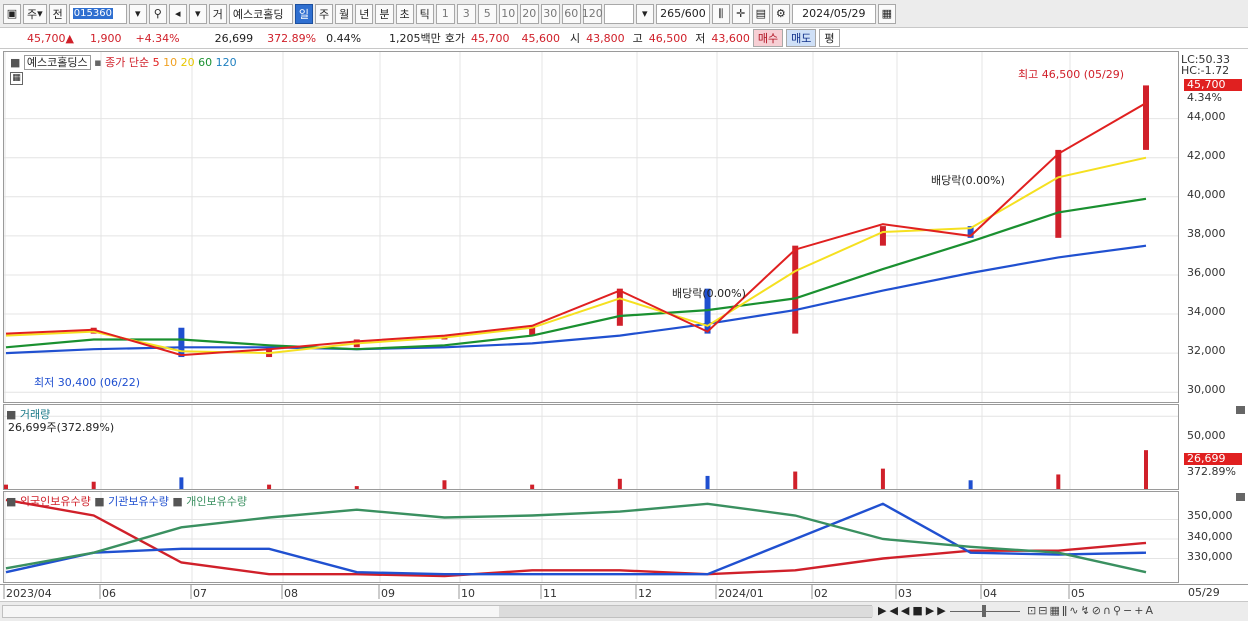 The image size is (1248, 621). What do you see at coordinates (740, 13) in the screenshot?
I see `crosshair-icon: ✛` at bounding box center [740, 13].